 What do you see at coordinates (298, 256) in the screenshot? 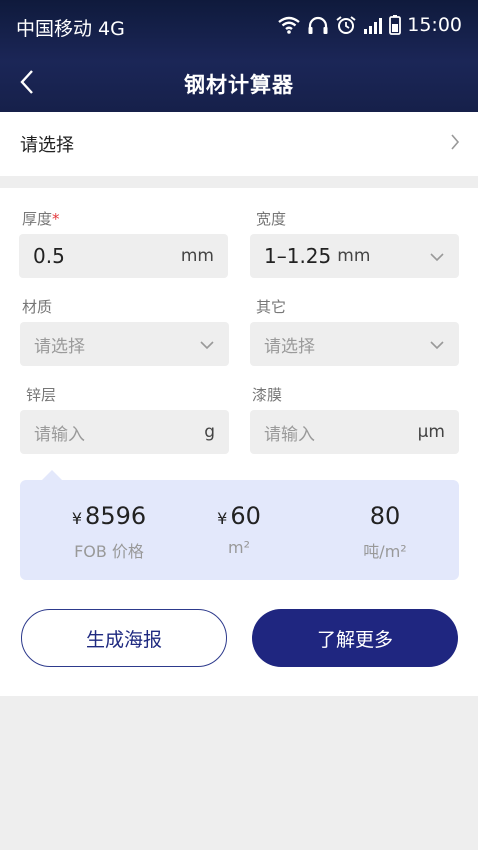
I see `width-value: 1–1.25` at bounding box center [298, 256].